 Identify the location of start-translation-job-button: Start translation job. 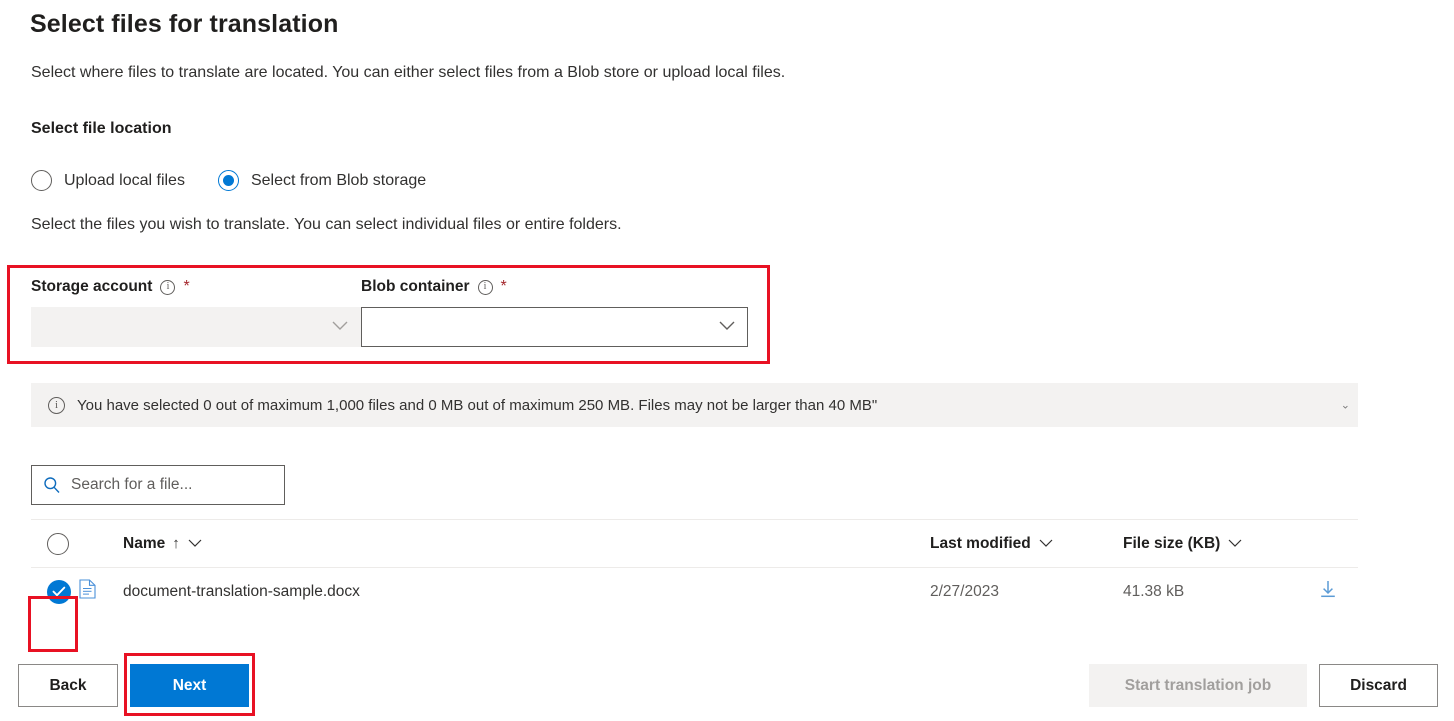
(1198, 685).